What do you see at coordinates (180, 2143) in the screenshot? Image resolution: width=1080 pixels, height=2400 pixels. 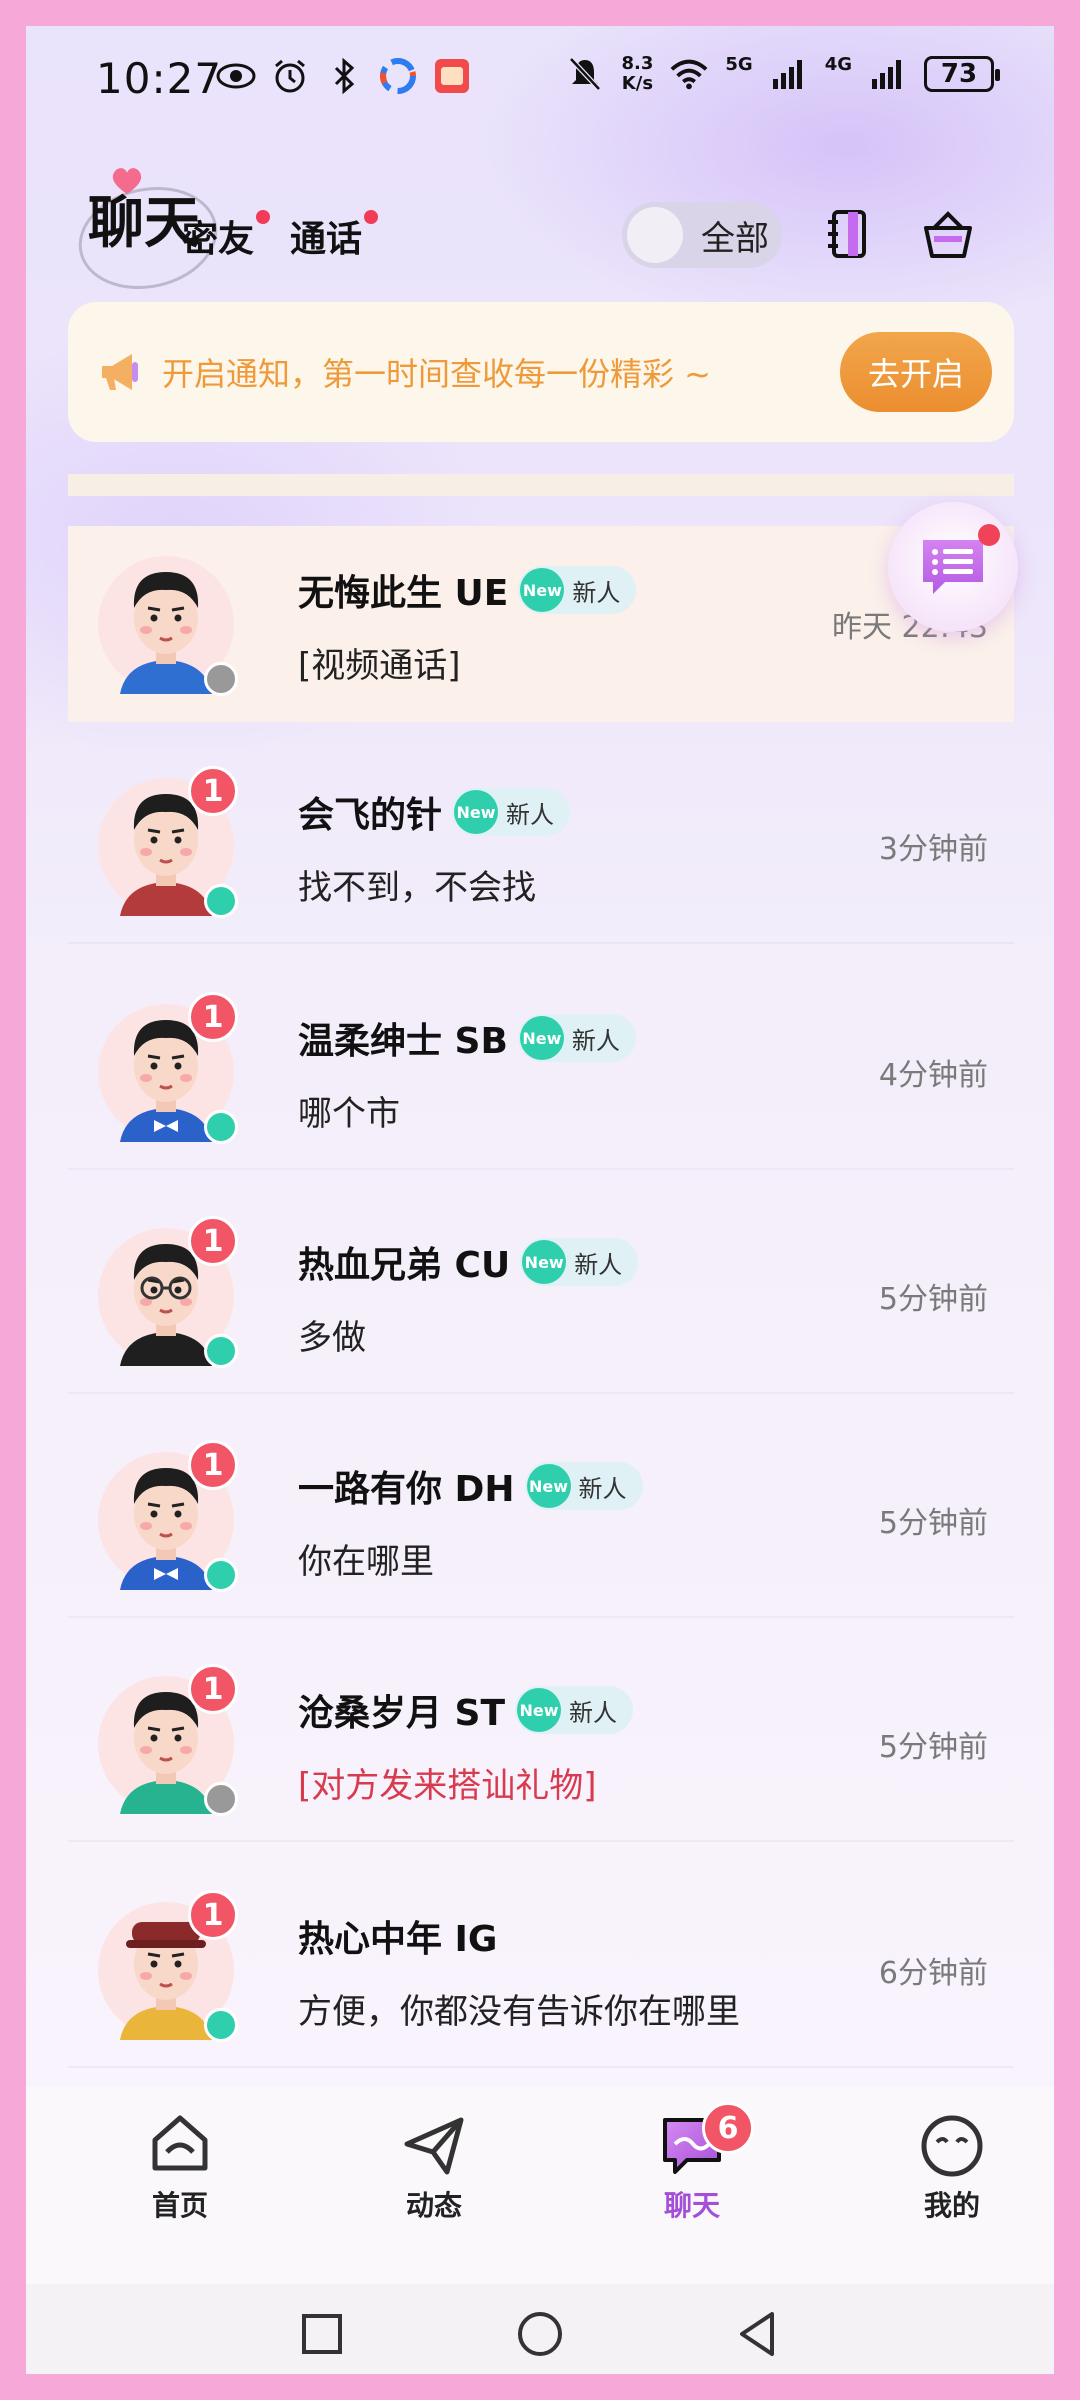 I see `home-icon` at bounding box center [180, 2143].